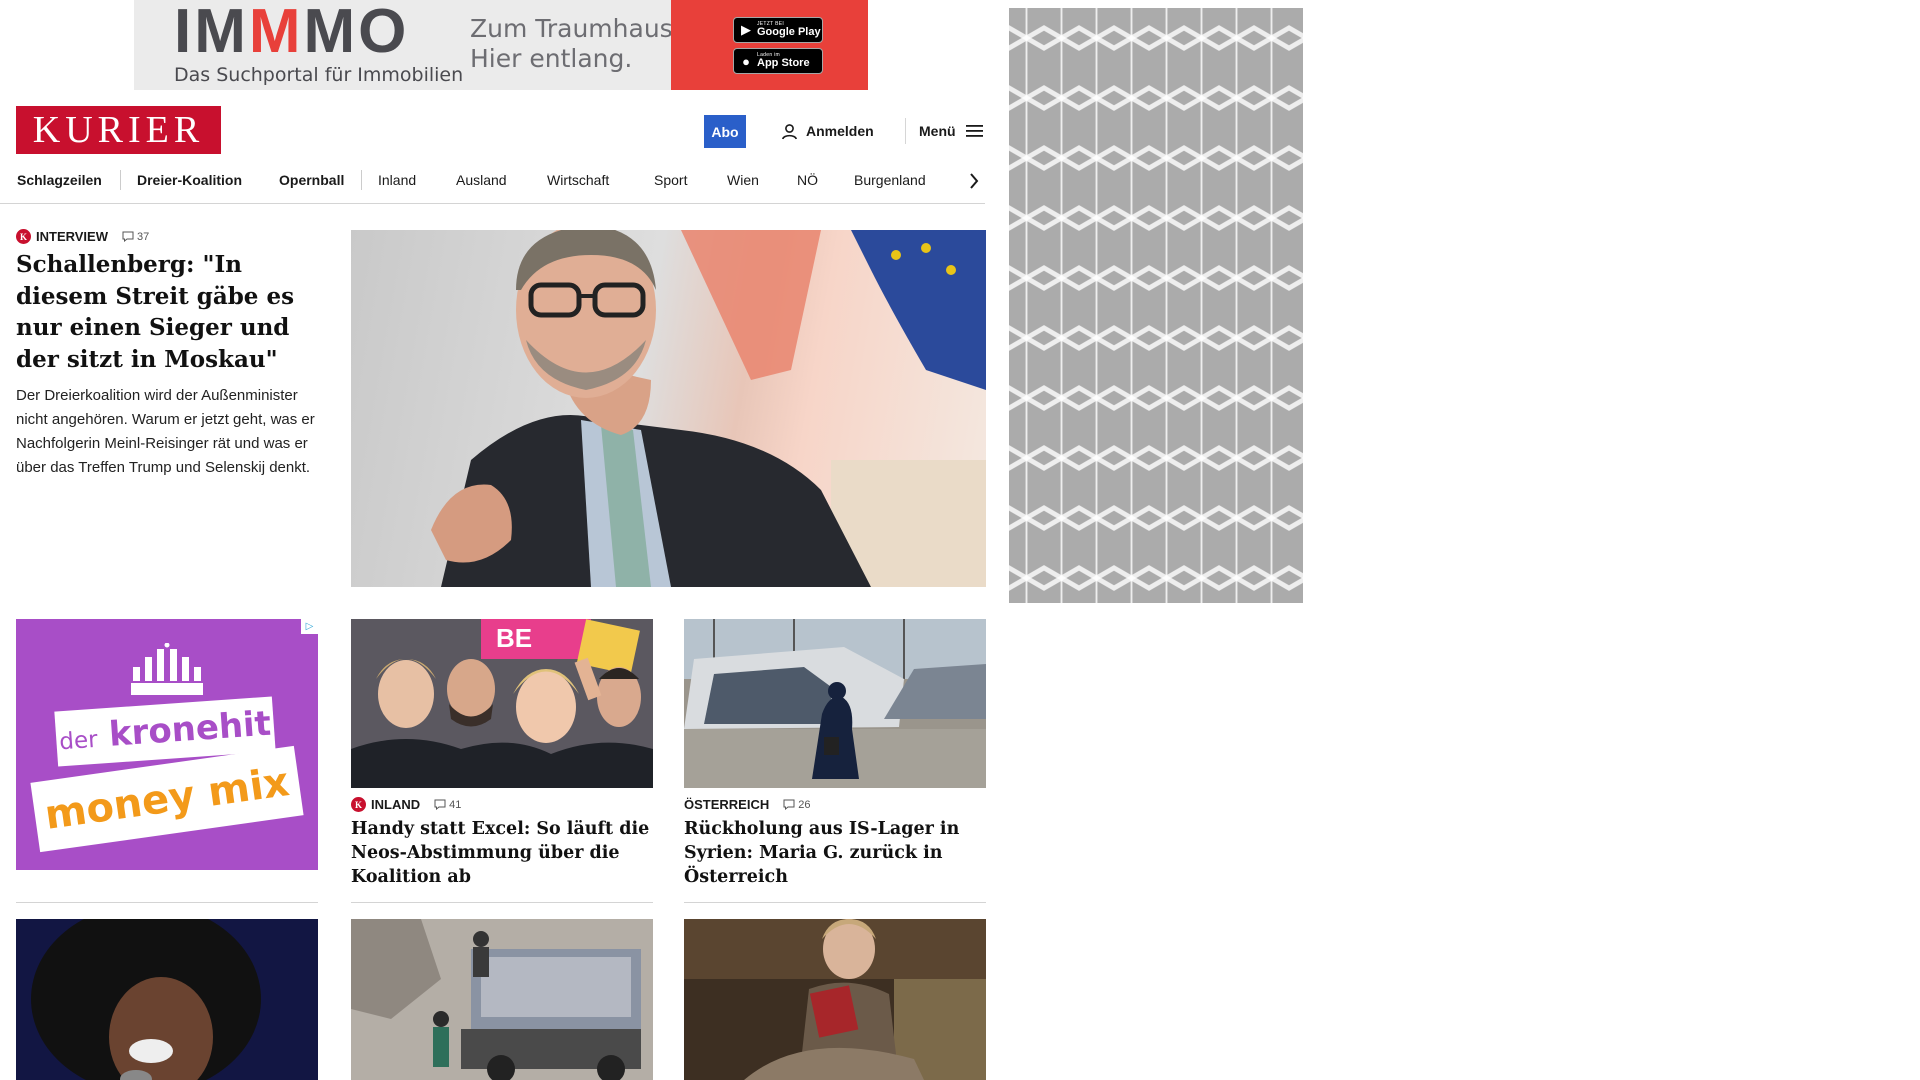  Describe the element at coordinates (319, 75) in the screenshot. I see `ad-subtitle: Das Suchportal für Immobilien` at that location.